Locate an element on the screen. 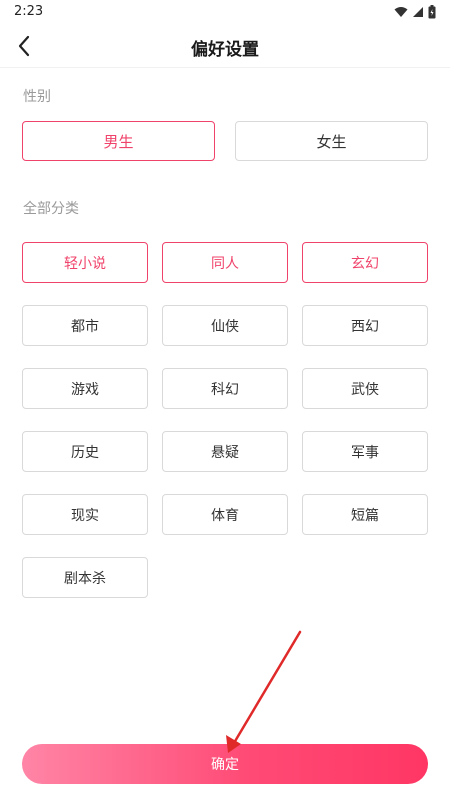 This screenshot has width=450, height=800. page-title: 偏好设置 is located at coordinates (225, 50).